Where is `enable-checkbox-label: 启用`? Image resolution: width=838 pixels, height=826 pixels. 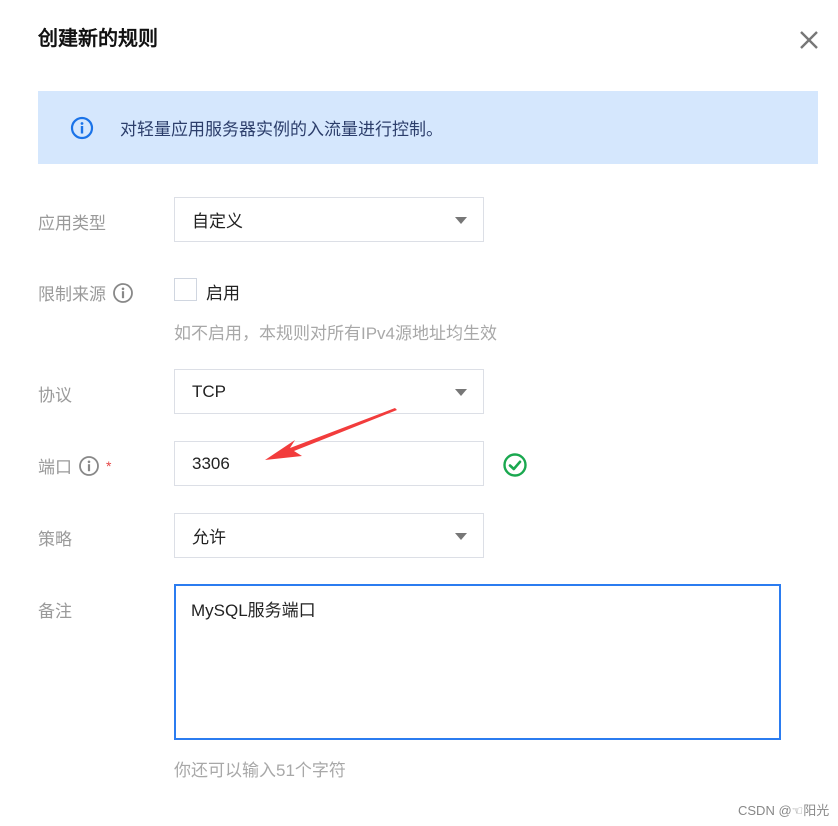
enable-checkbox-label: 启用 is located at coordinates (223, 291).